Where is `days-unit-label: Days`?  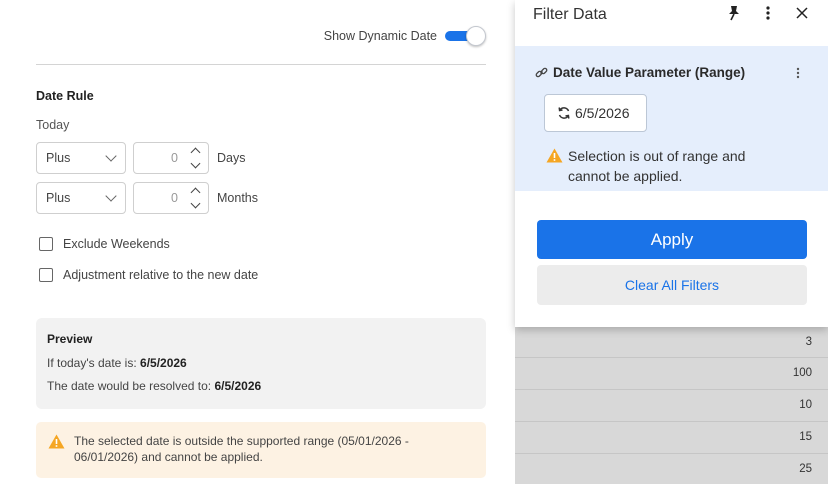 days-unit-label: Days is located at coordinates (231, 158).